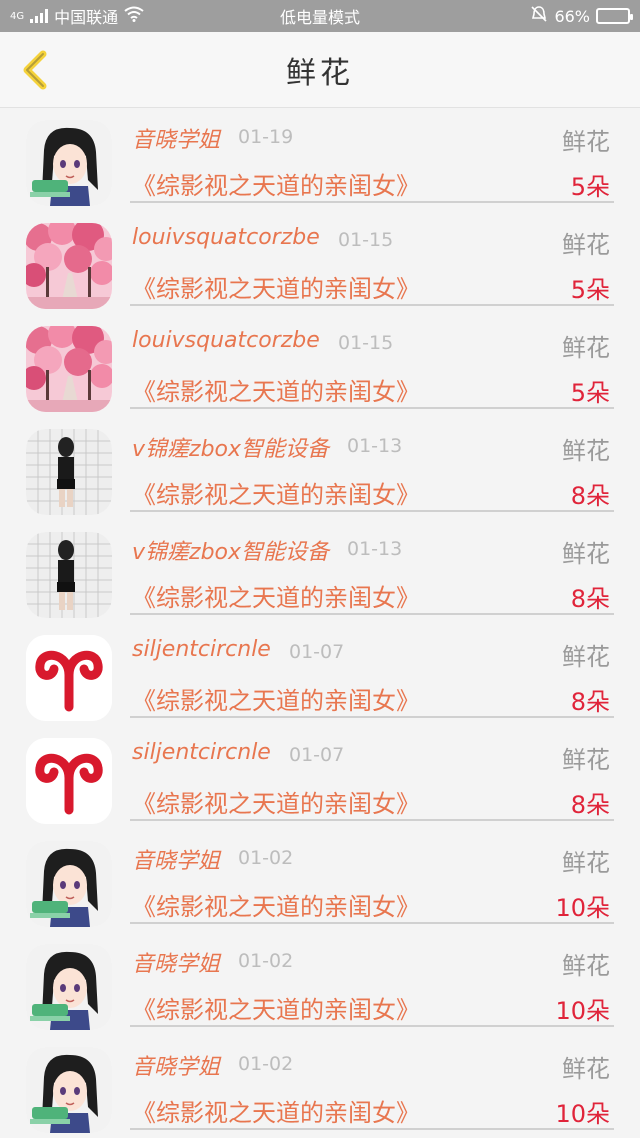 Image resolution: width=640 pixels, height=1138 pixels. I want to click on alarm-muted-icon, so click(539, 16).